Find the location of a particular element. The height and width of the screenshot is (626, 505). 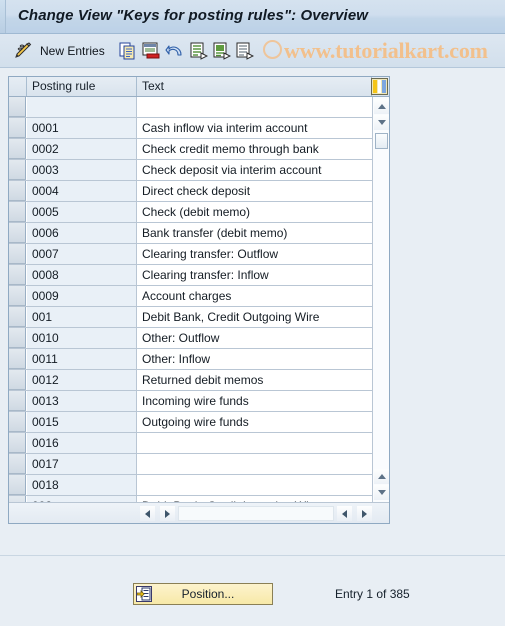

cell-text: Outgoing wire funds is located at coordinates (254, 422).